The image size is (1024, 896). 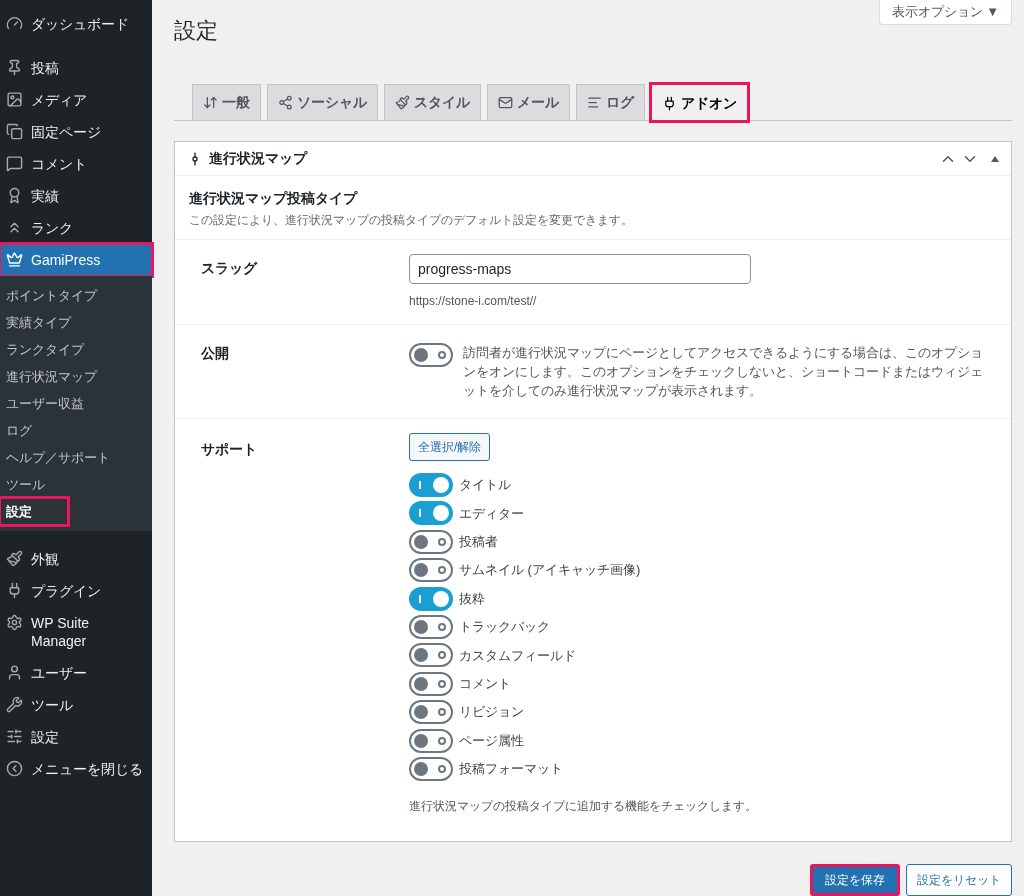 What do you see at coordinates (432, 102) in the screenshot?
I see `settings-tab: スタイル` at bounding box center [432, 102].